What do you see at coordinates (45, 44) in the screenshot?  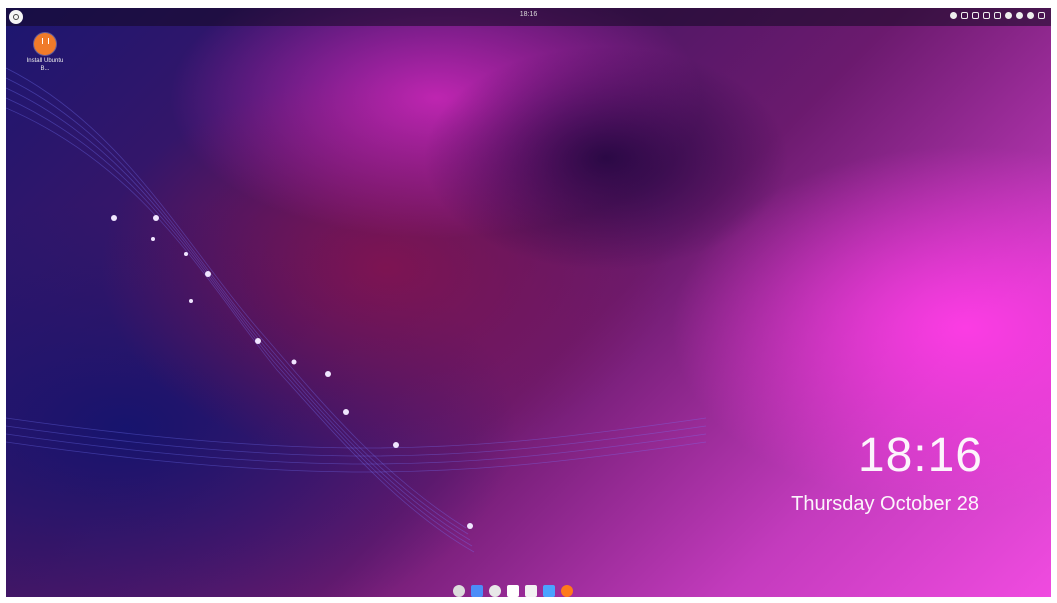 I see `install-icon` at bounding box center [45, 44].